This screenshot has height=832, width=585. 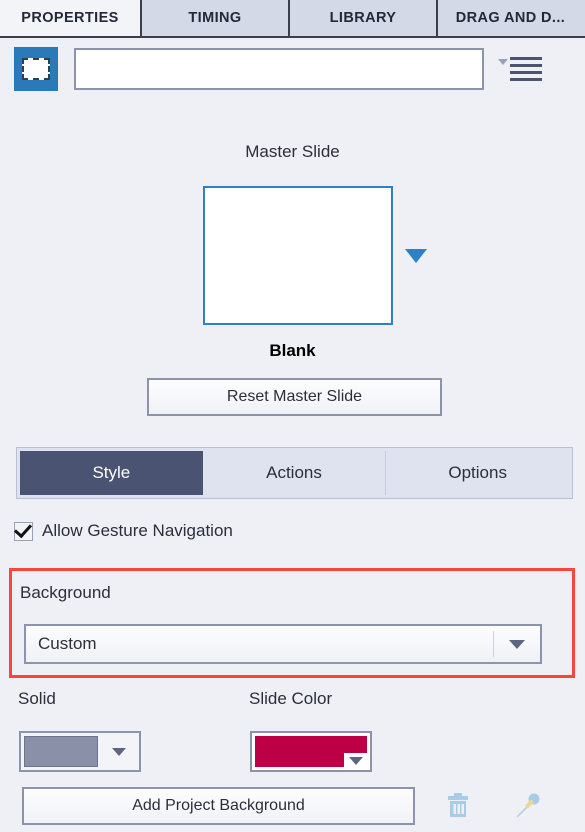 What do you see at coordinates (218, 806) in the screenshot?
I see `add-project-background-button: Add Project Background` at bounding box center [218, 806].